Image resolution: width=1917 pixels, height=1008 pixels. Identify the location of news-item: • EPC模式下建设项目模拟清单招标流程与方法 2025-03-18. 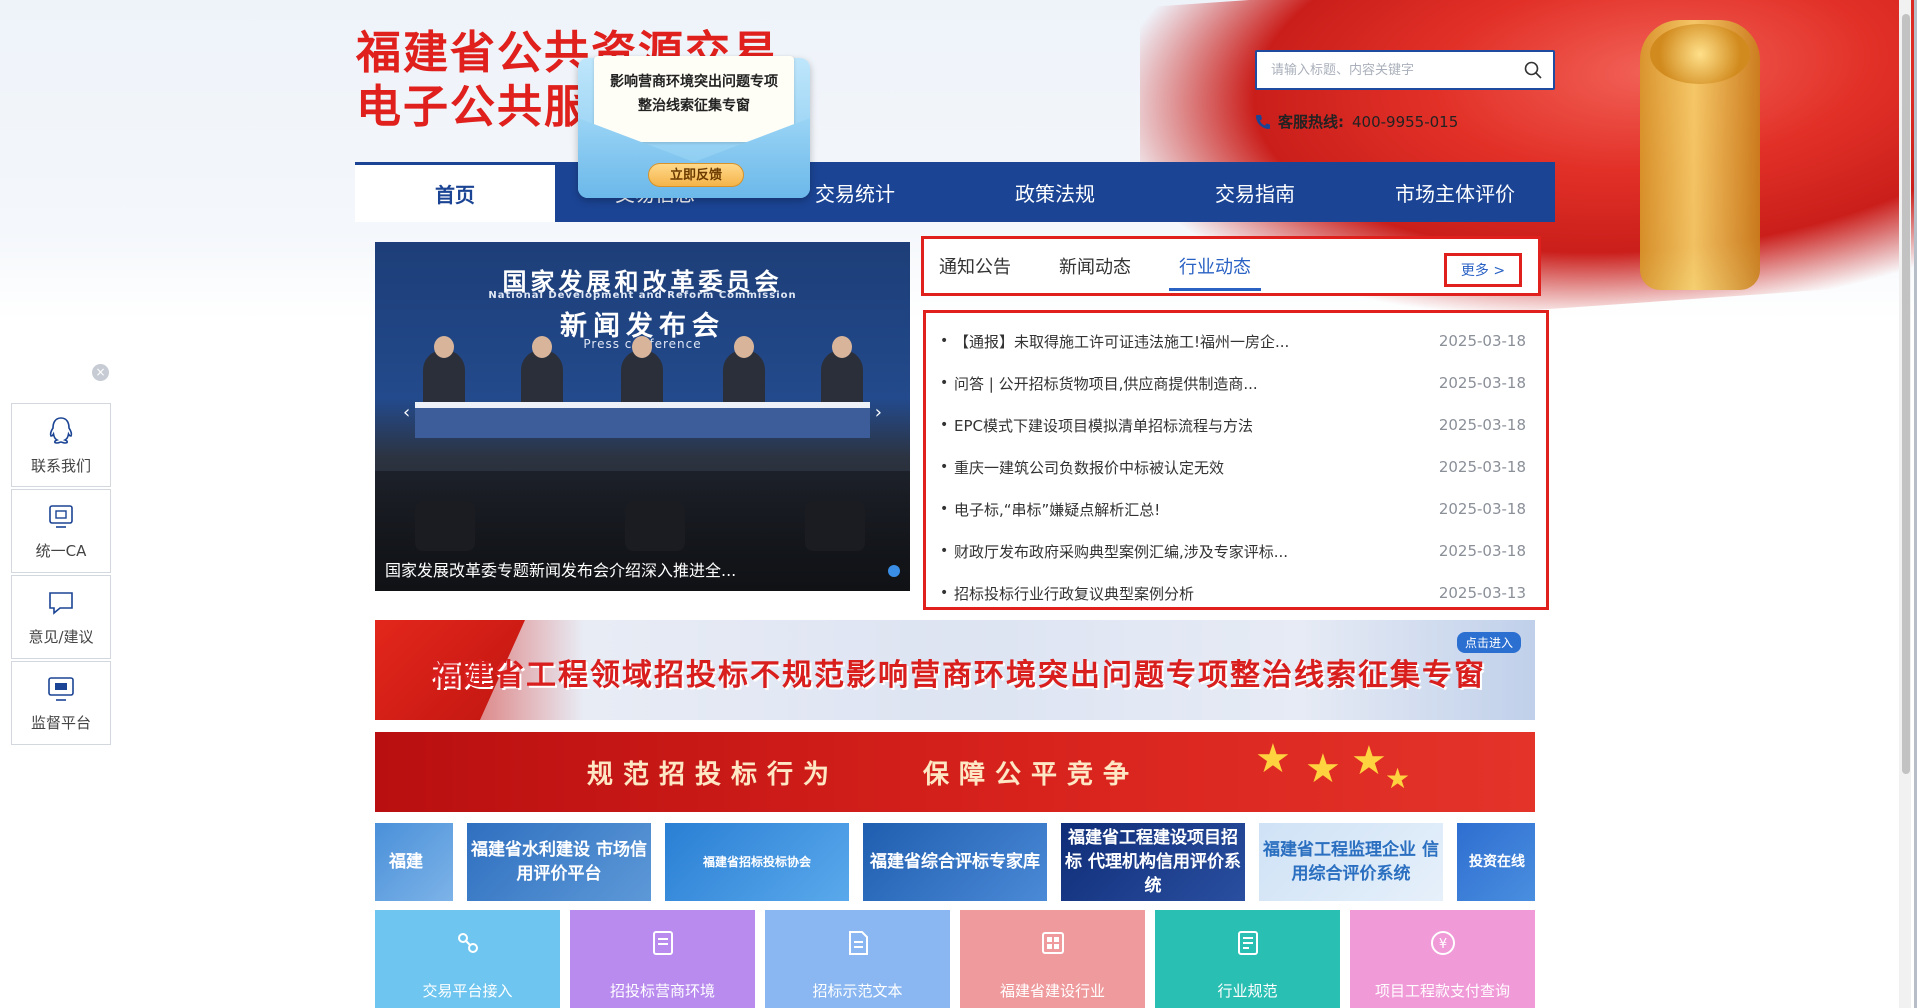
(1233, 425).